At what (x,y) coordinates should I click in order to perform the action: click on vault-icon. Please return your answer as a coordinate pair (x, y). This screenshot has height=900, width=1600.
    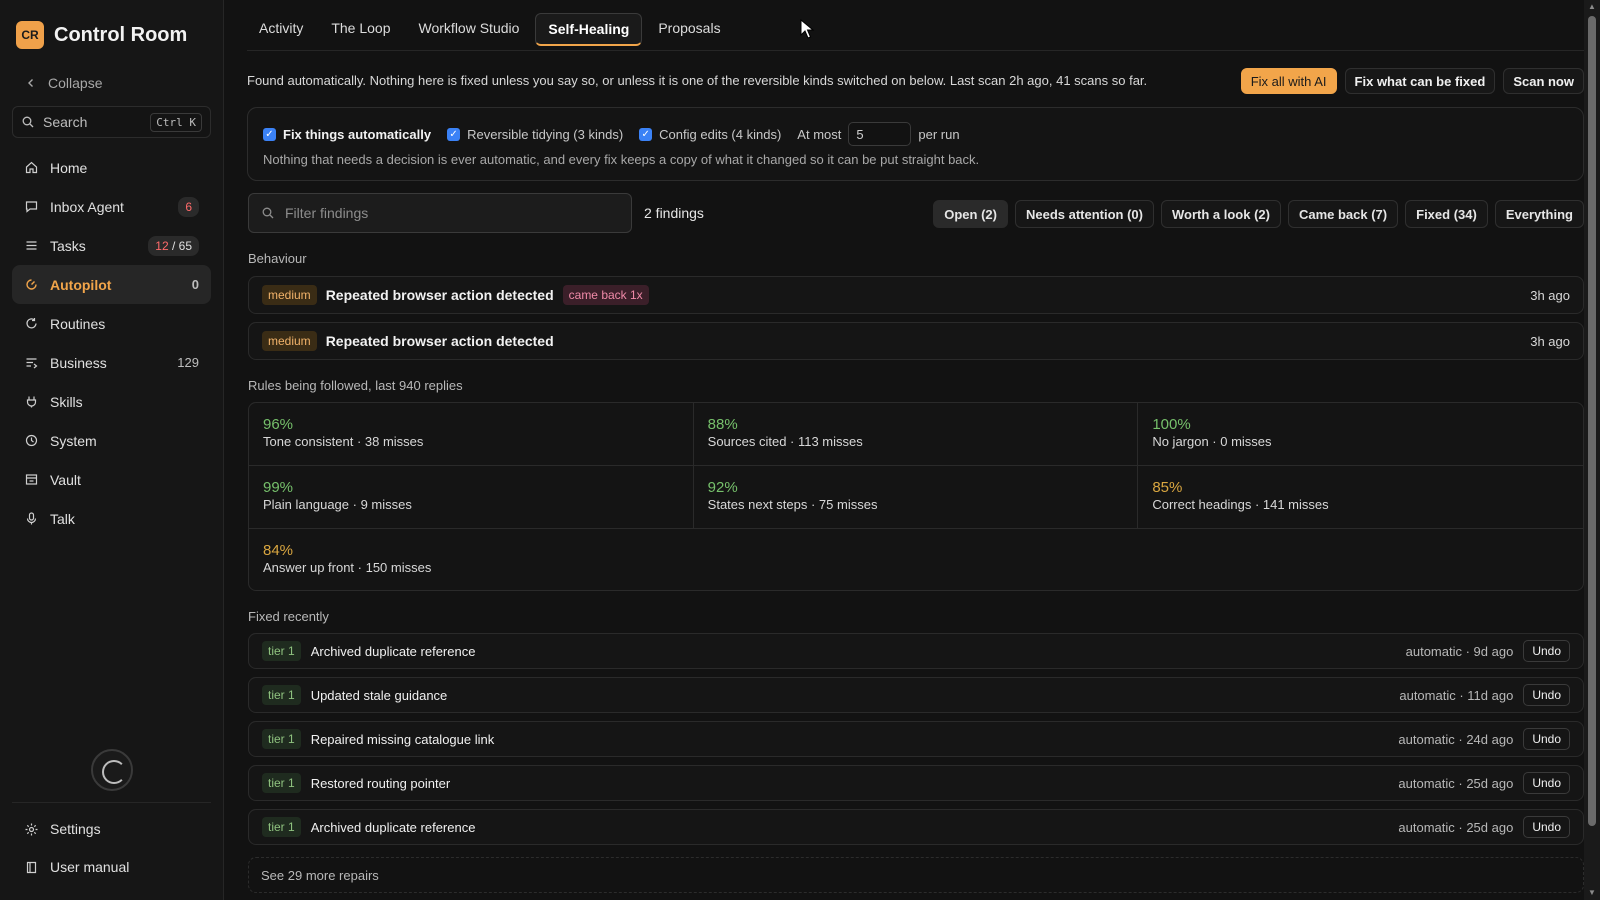
    Looking at the image, I should click on (31, 480).